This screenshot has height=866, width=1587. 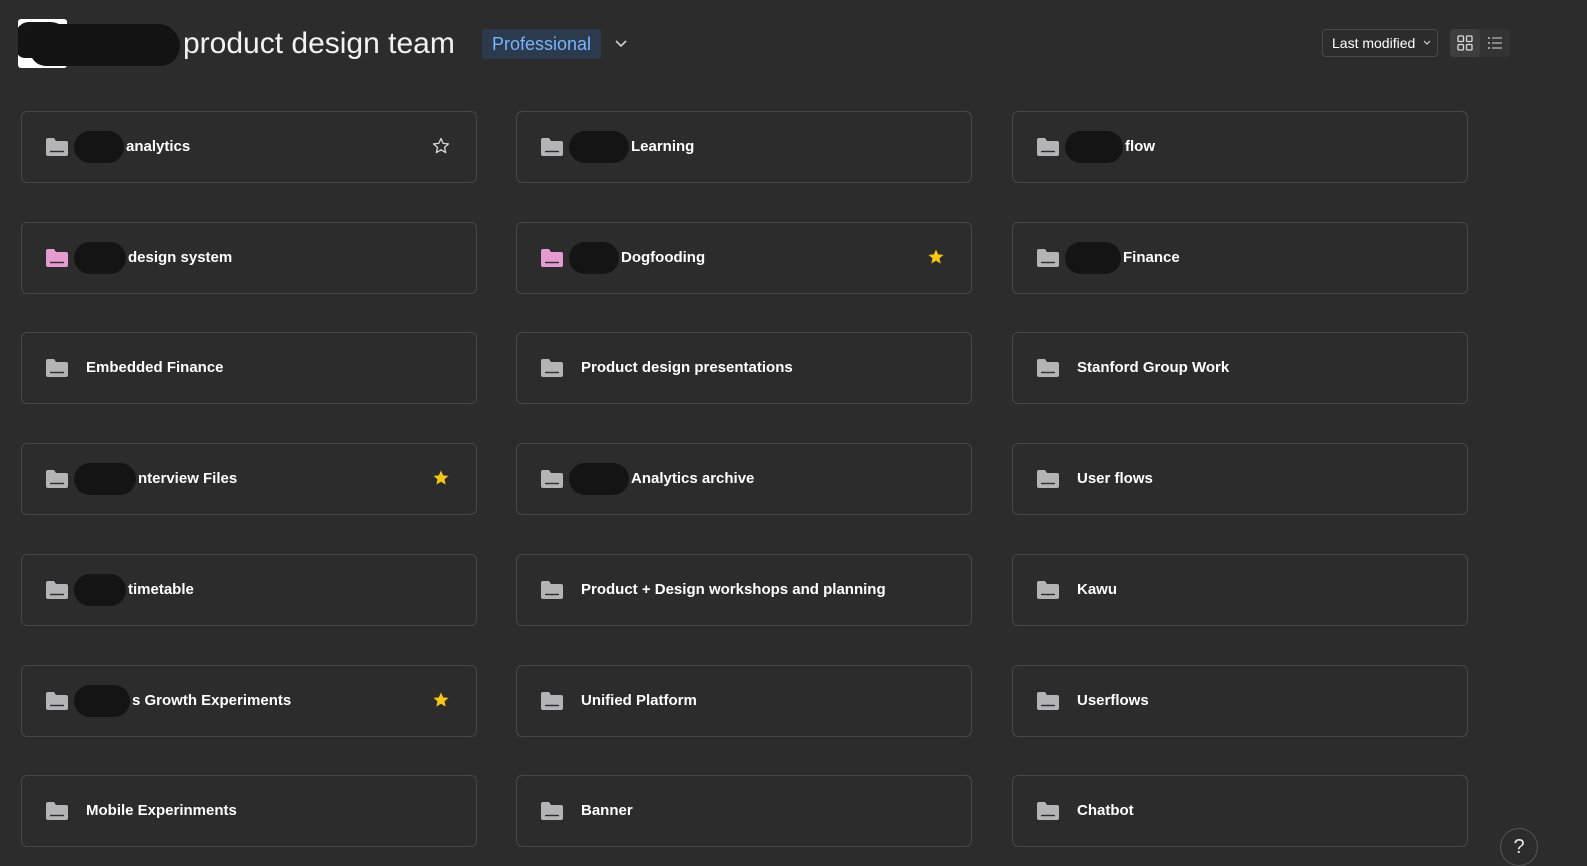 I want to click on folder-card: Product design presentations, so click(x=744, y=368).